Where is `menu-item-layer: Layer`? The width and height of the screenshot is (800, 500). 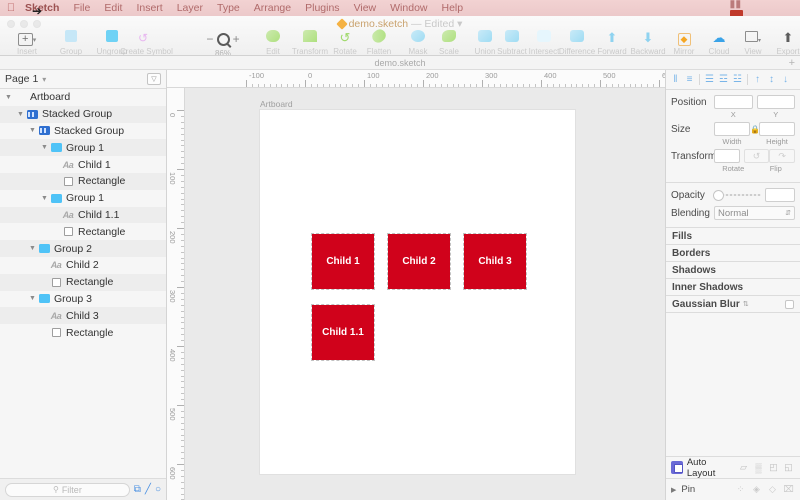
menu-item-layer: Layer is located at coordinates (190, 8).